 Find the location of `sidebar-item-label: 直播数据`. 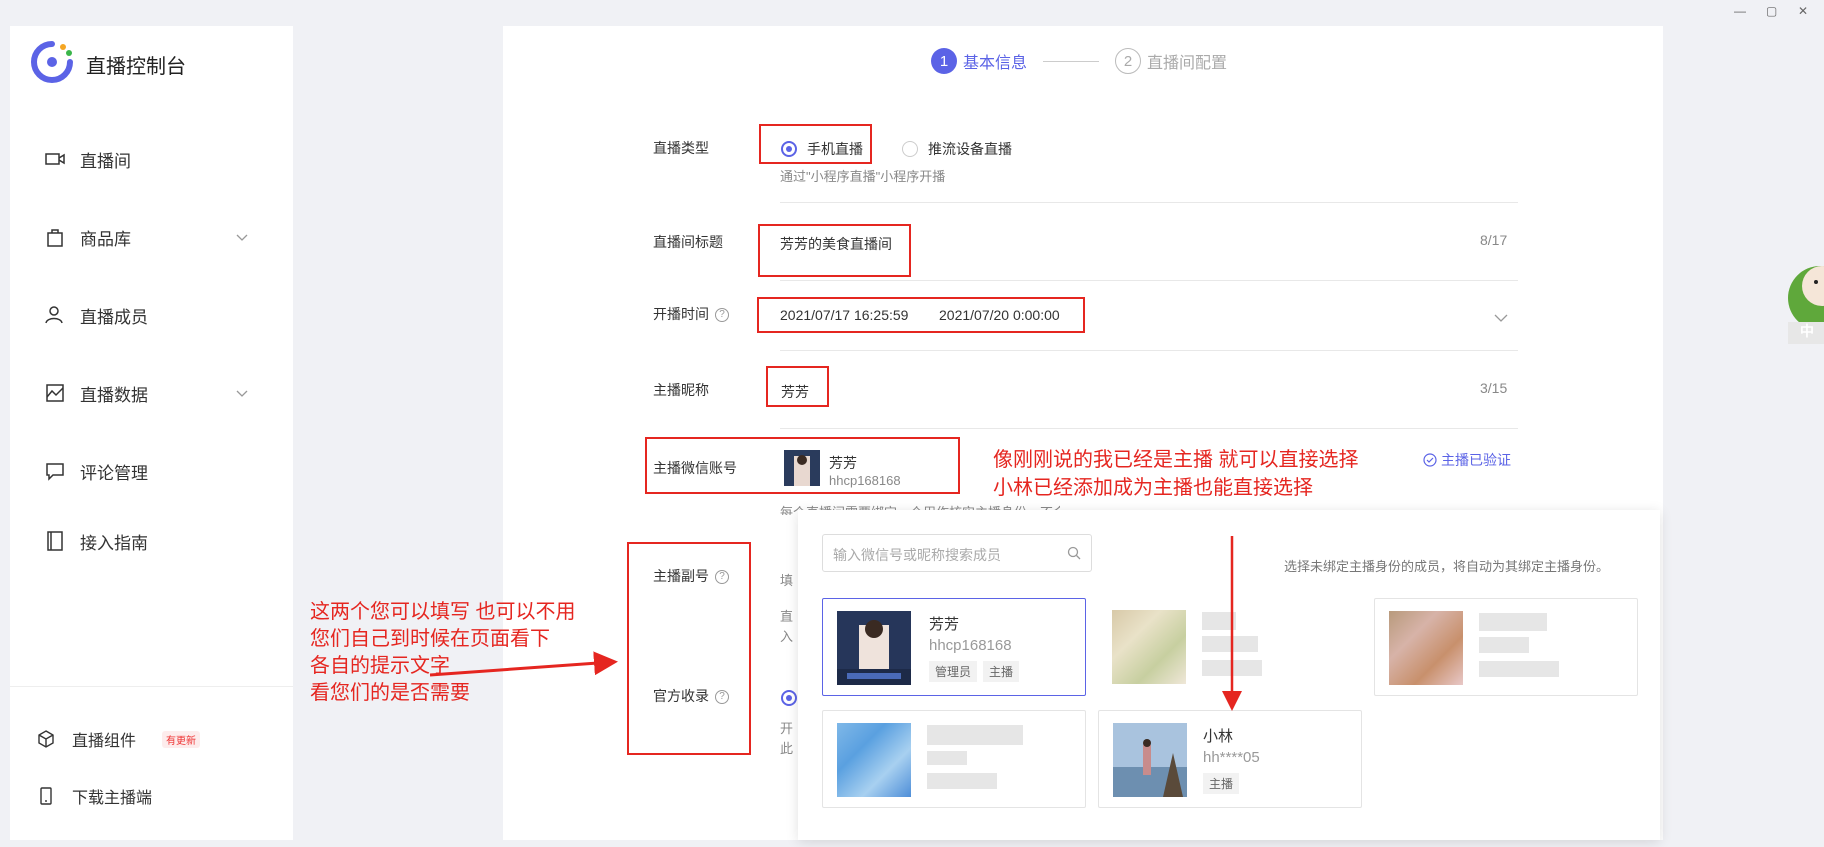

sidebar-item-label: 直播数据 is located at coordinates (114, 395).